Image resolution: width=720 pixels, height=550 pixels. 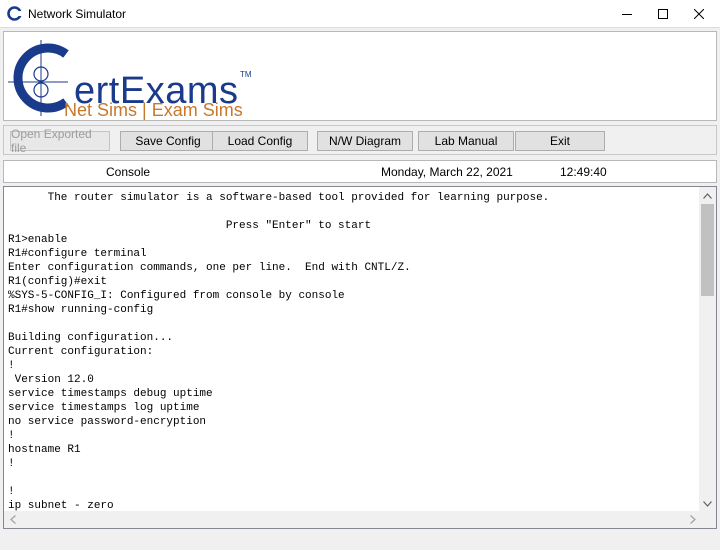 I want to click on scroll-left-button, so click(x=12, y=519).